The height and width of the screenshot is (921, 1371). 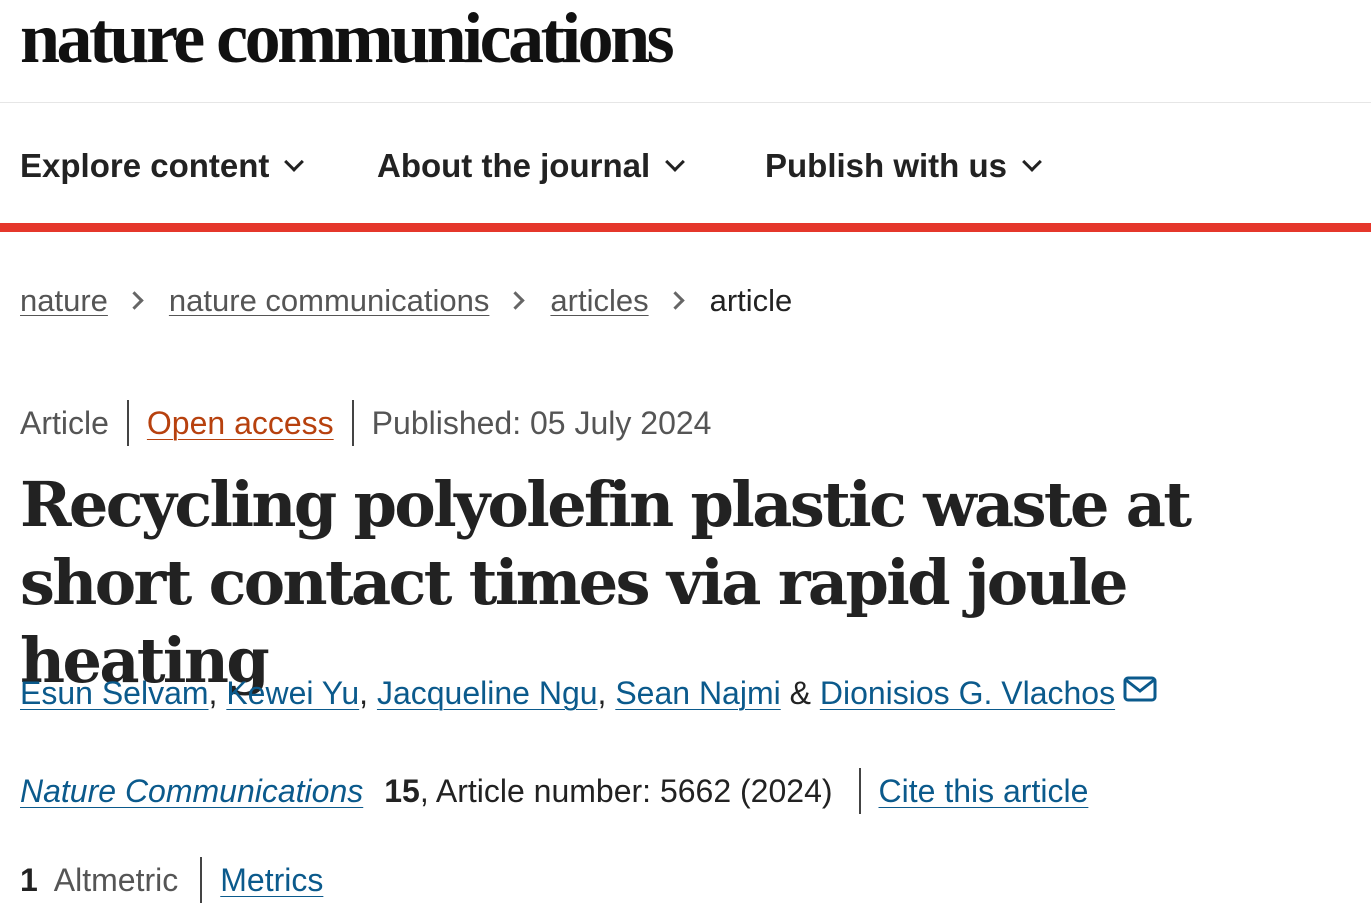 I want to click on published-date: Published: 05 July 2024, so click(x=541, y=423).